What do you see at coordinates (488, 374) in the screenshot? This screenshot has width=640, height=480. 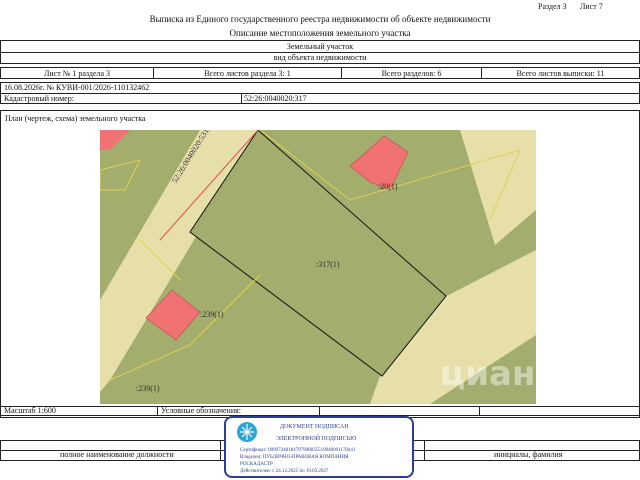 I see `watermark: циан` at bounding box center [488, 374].